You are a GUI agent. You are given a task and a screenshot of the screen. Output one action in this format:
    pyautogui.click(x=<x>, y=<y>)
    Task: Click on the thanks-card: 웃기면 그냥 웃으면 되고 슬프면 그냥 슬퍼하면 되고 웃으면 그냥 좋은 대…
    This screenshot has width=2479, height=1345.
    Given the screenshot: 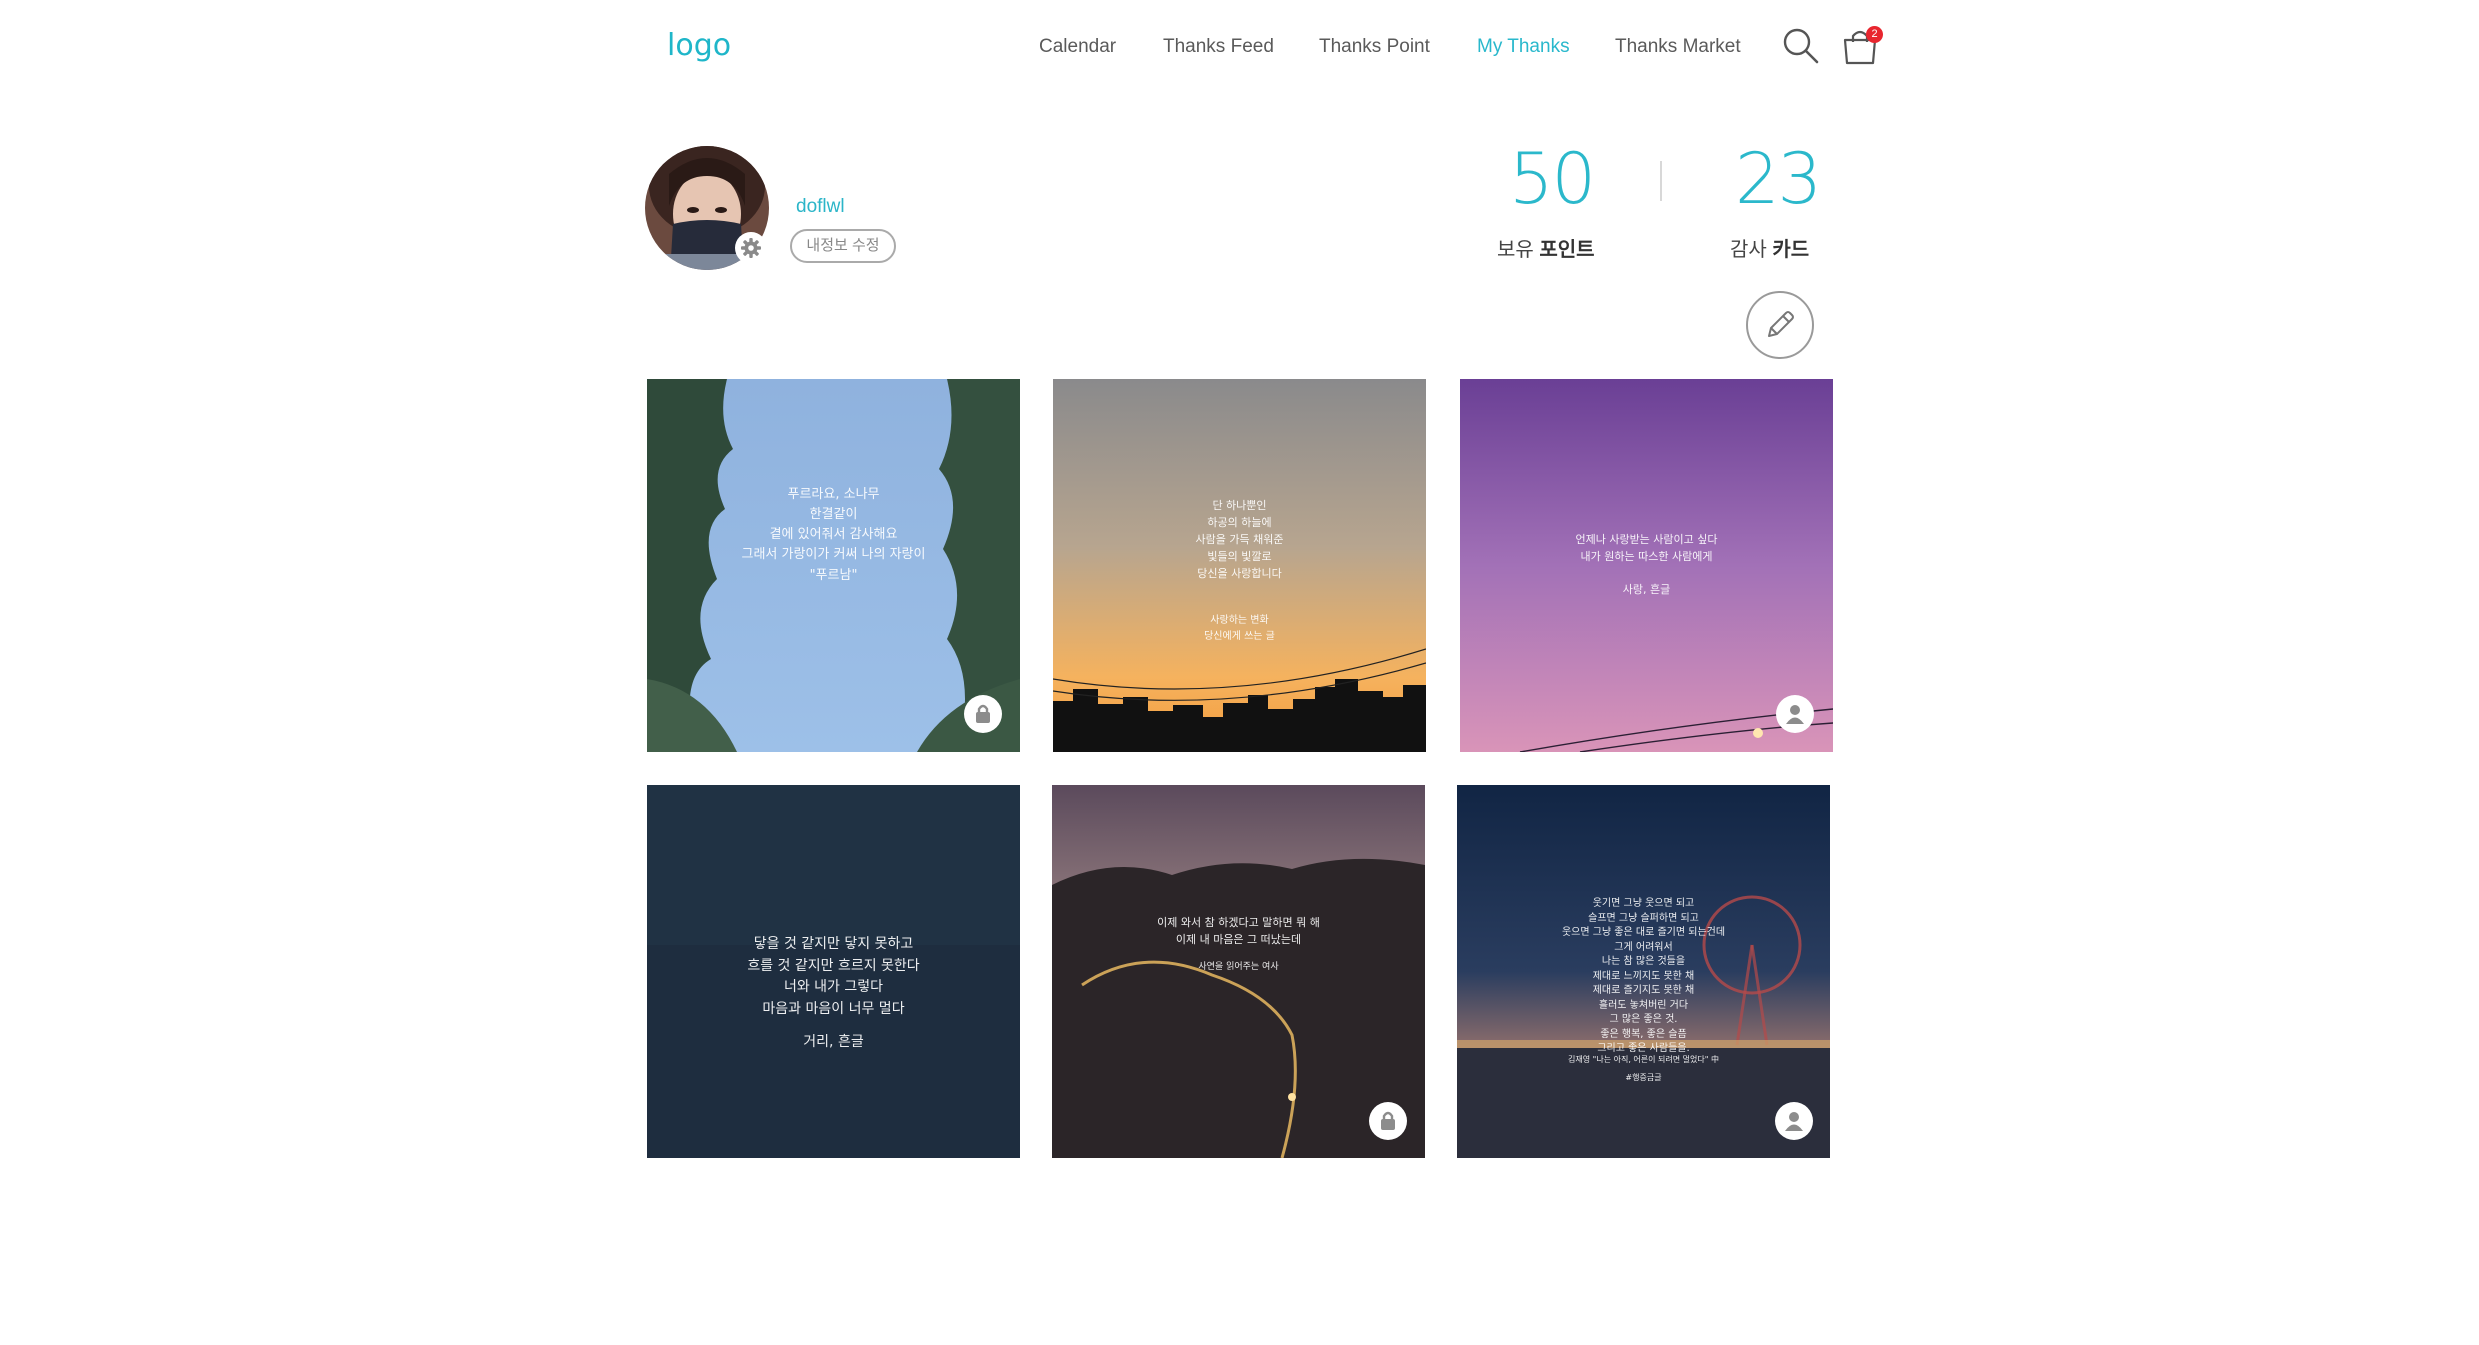 What is the action you would take?
    pyautogui.click(x=1643, y=971)
    